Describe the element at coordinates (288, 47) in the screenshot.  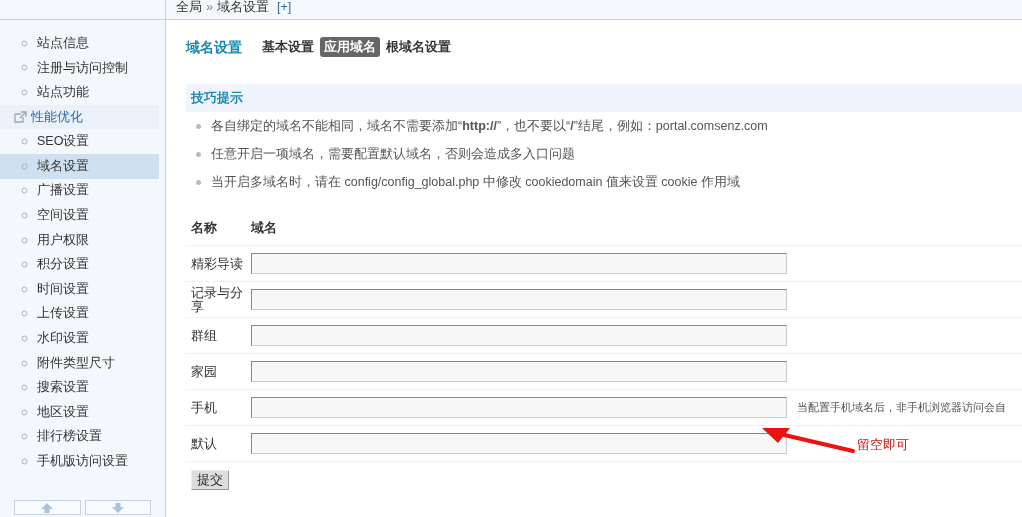
I see `tab: 基本设置` at that location.